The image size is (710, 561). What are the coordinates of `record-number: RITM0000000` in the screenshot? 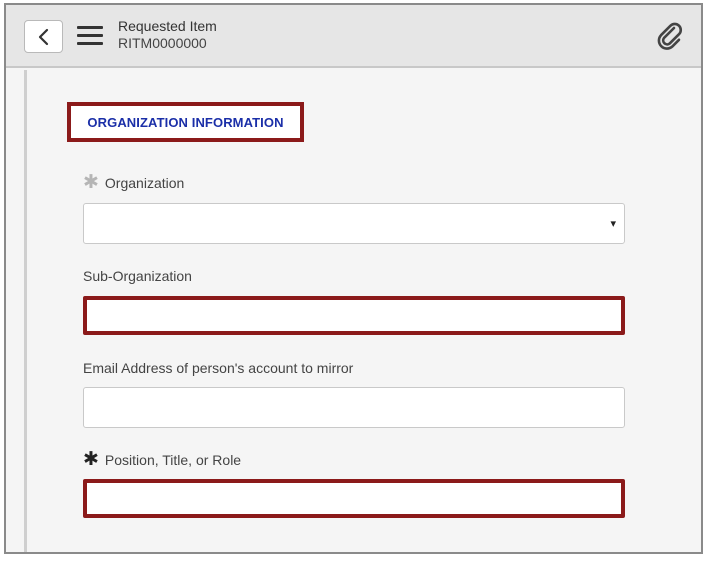 It's located at (162, 43).